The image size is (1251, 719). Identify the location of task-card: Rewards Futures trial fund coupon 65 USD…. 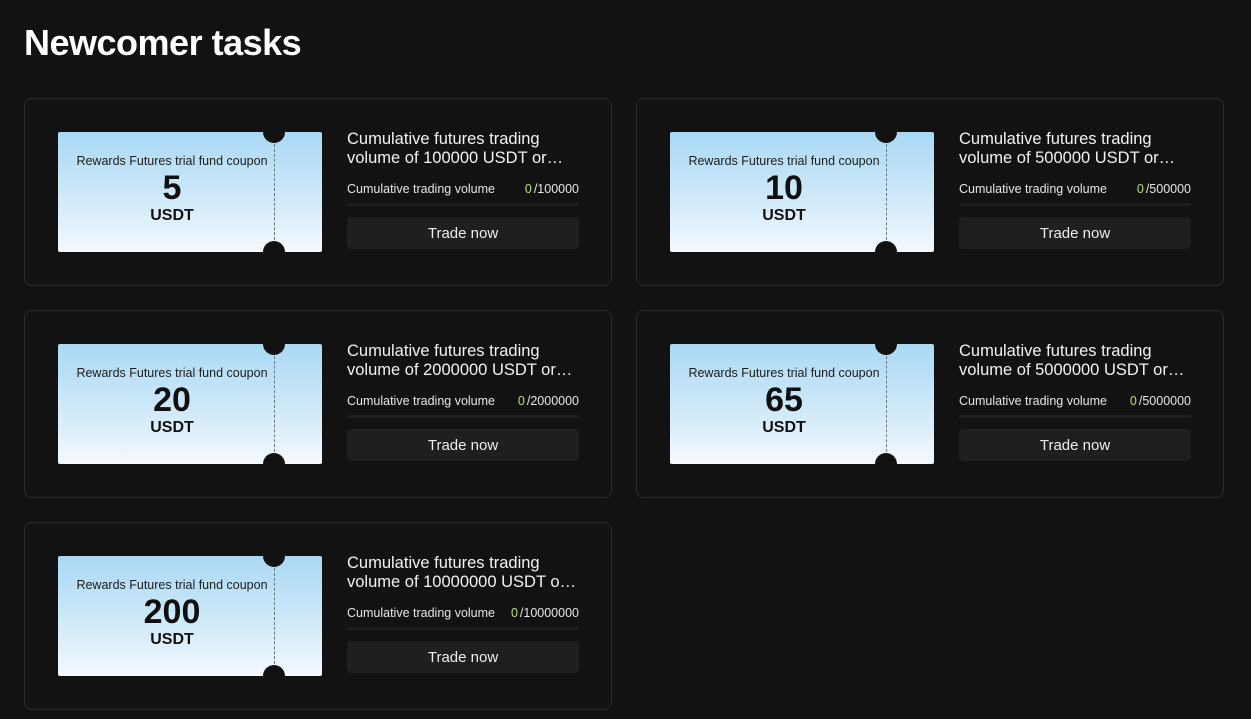
(930, 404).